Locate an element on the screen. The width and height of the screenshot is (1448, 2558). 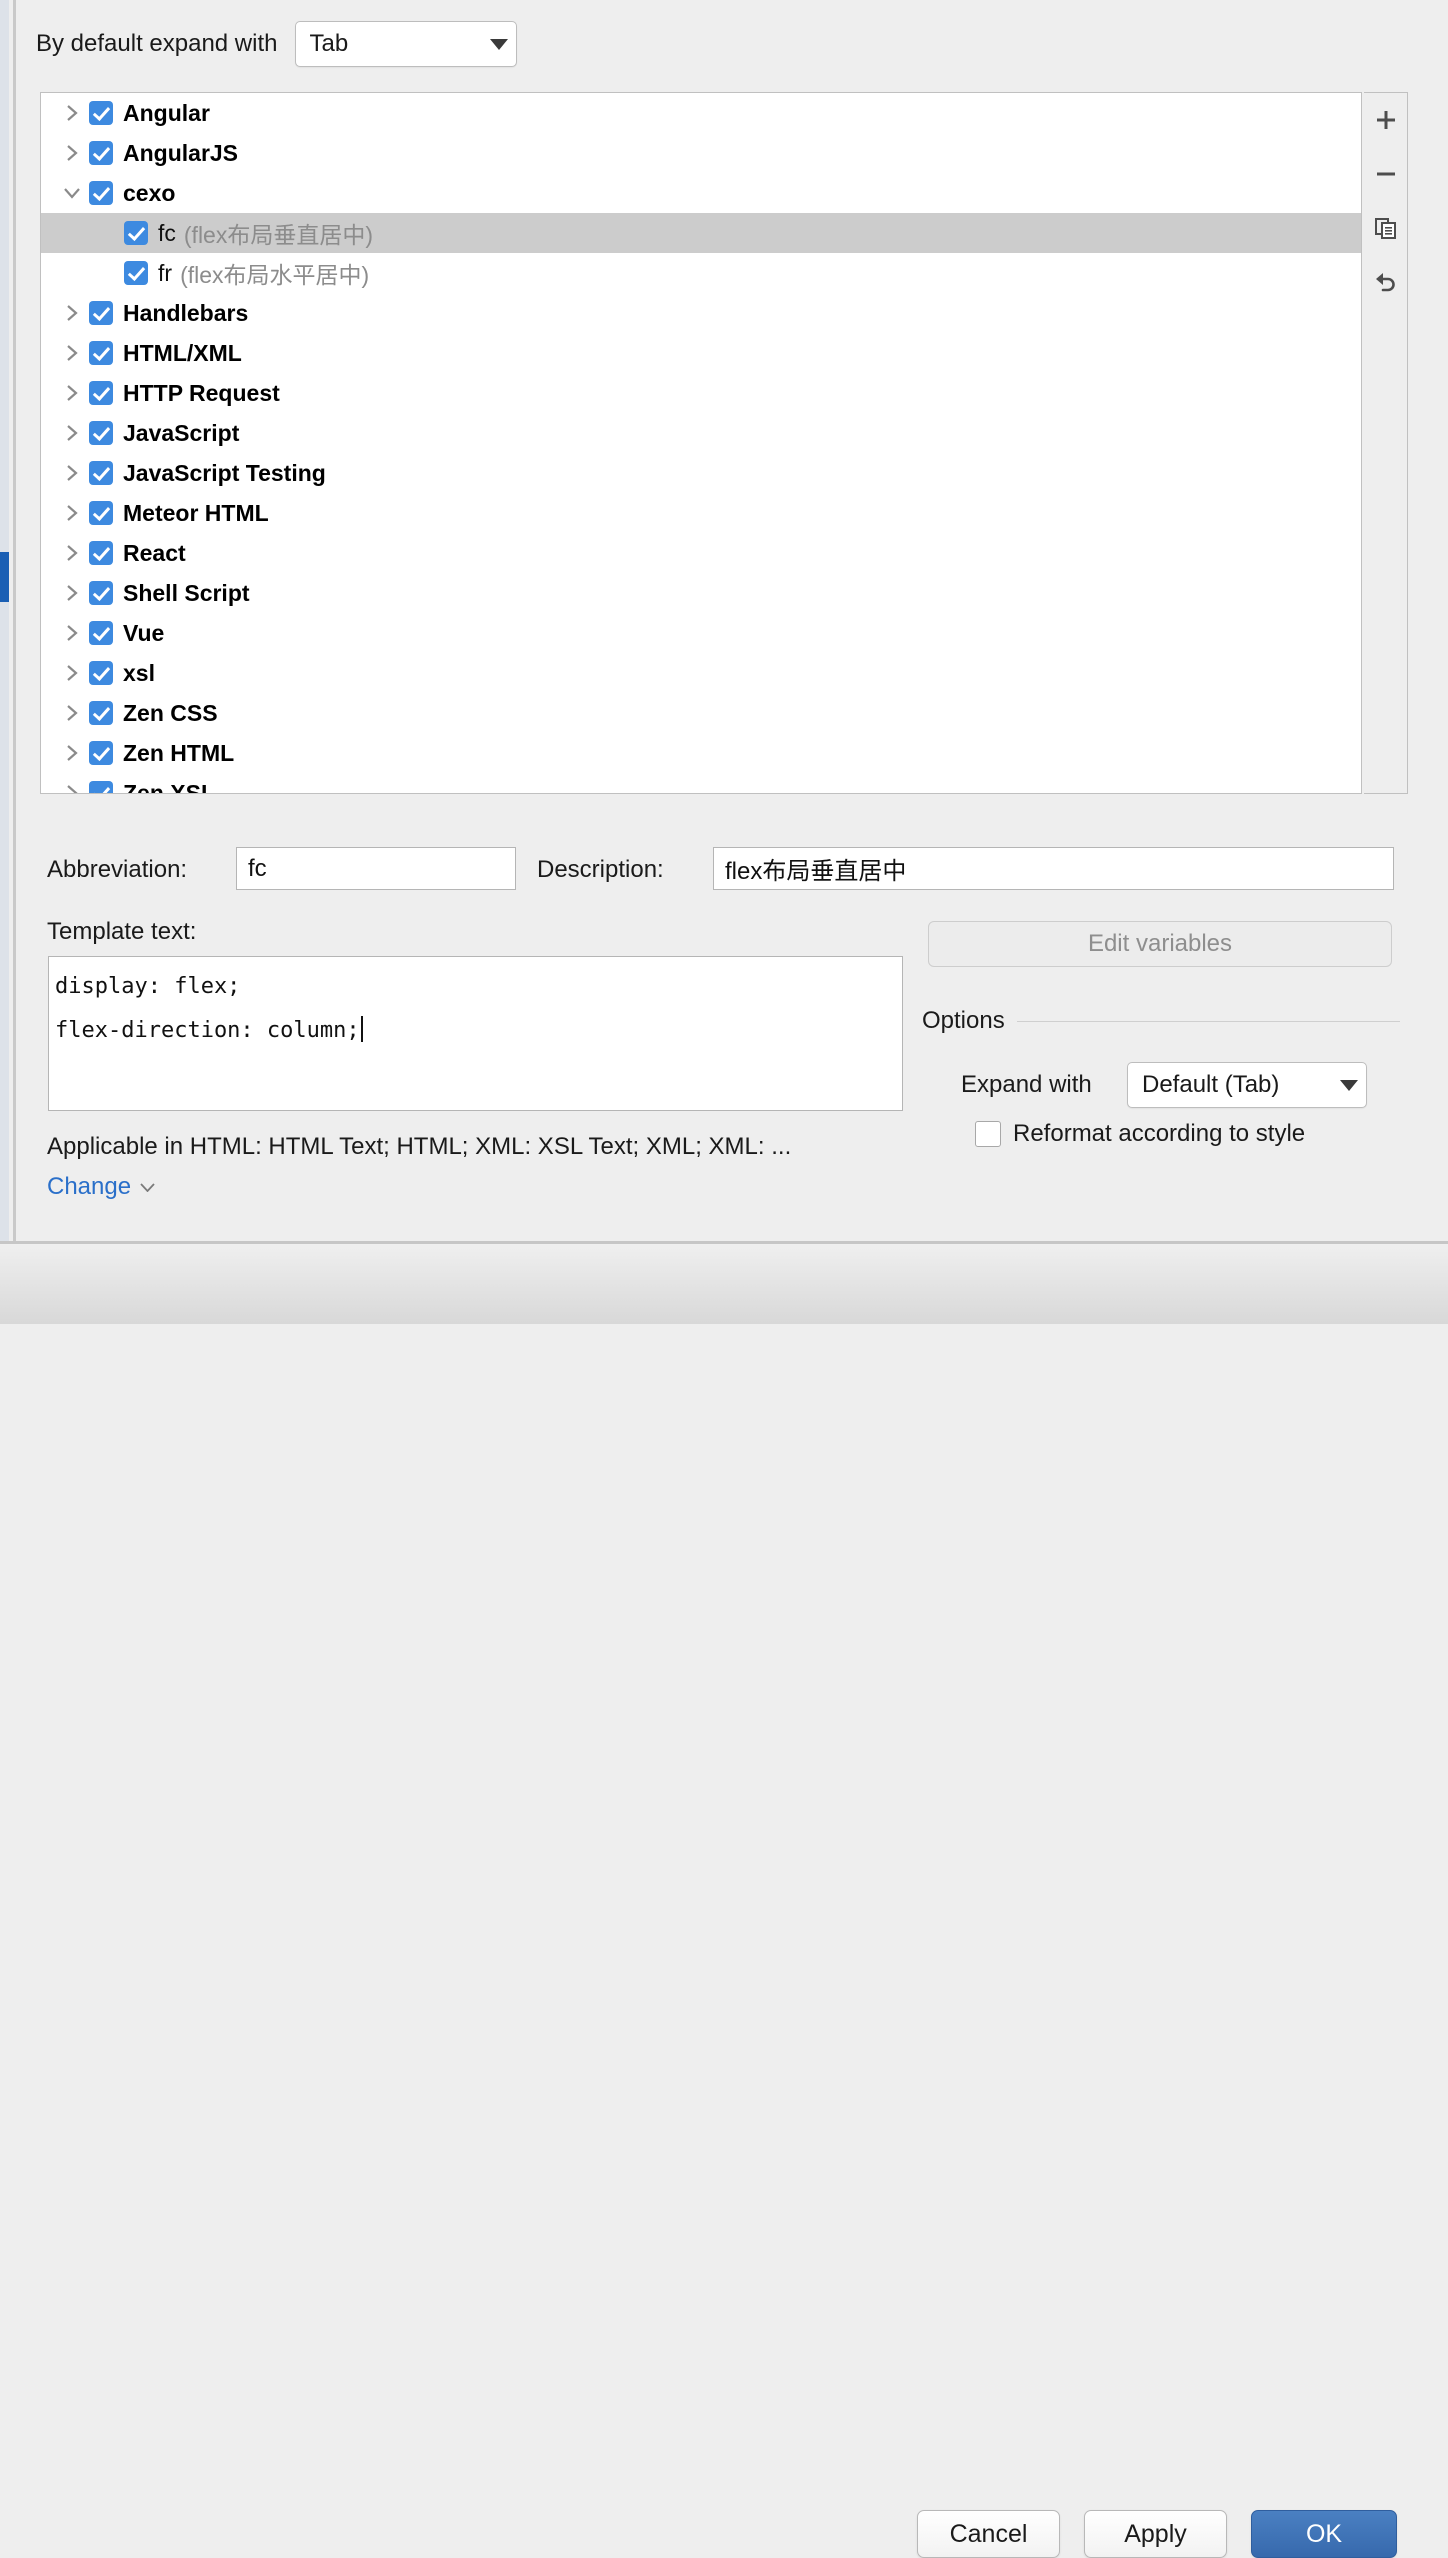
tree-group-row: Zen CSS is located at coordinates (701, 713).